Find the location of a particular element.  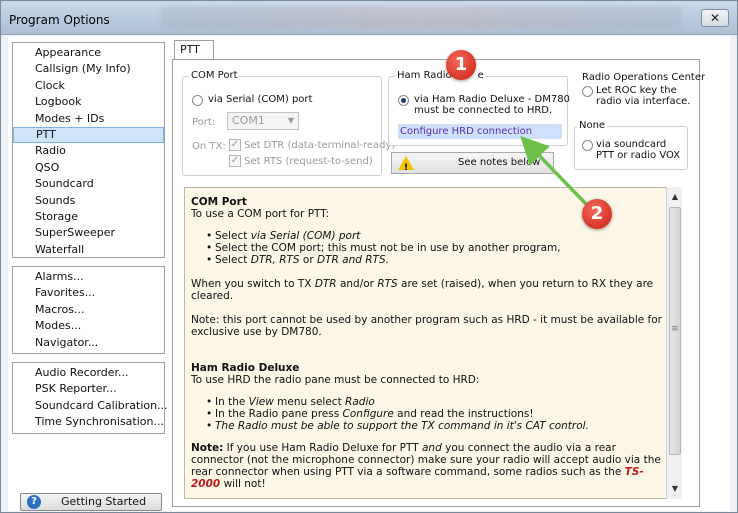

on-tx-label: On TX: is located at coordinates (209, 146).